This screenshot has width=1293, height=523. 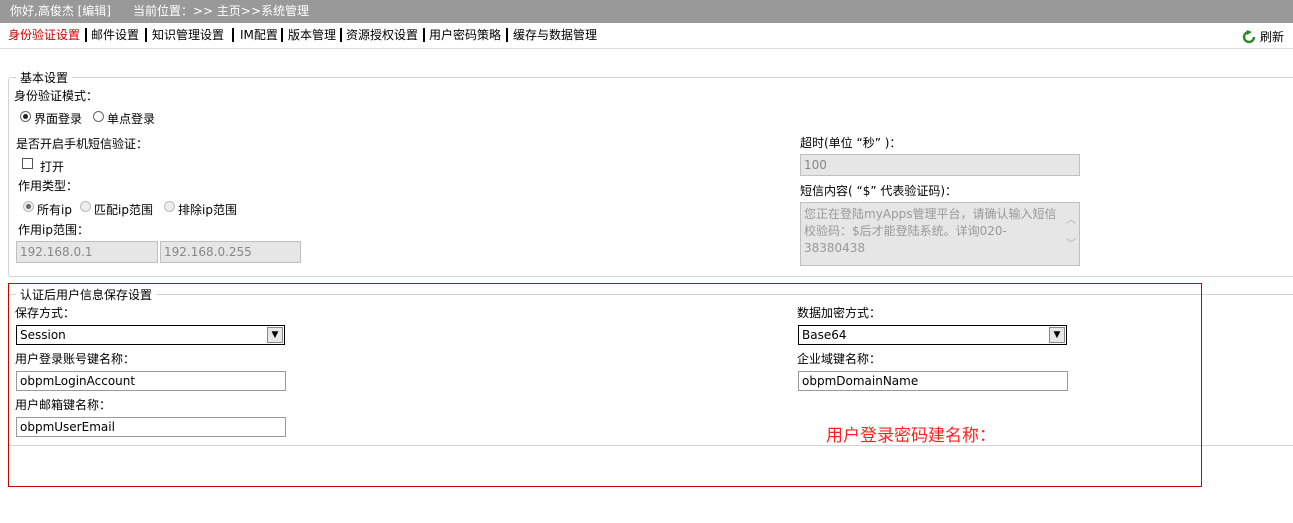 What do you see at coordinates (382, 35) in the screenshot?
I see `tab-resource-authorization: 资源授权设置` at bounding box center [382, 35].